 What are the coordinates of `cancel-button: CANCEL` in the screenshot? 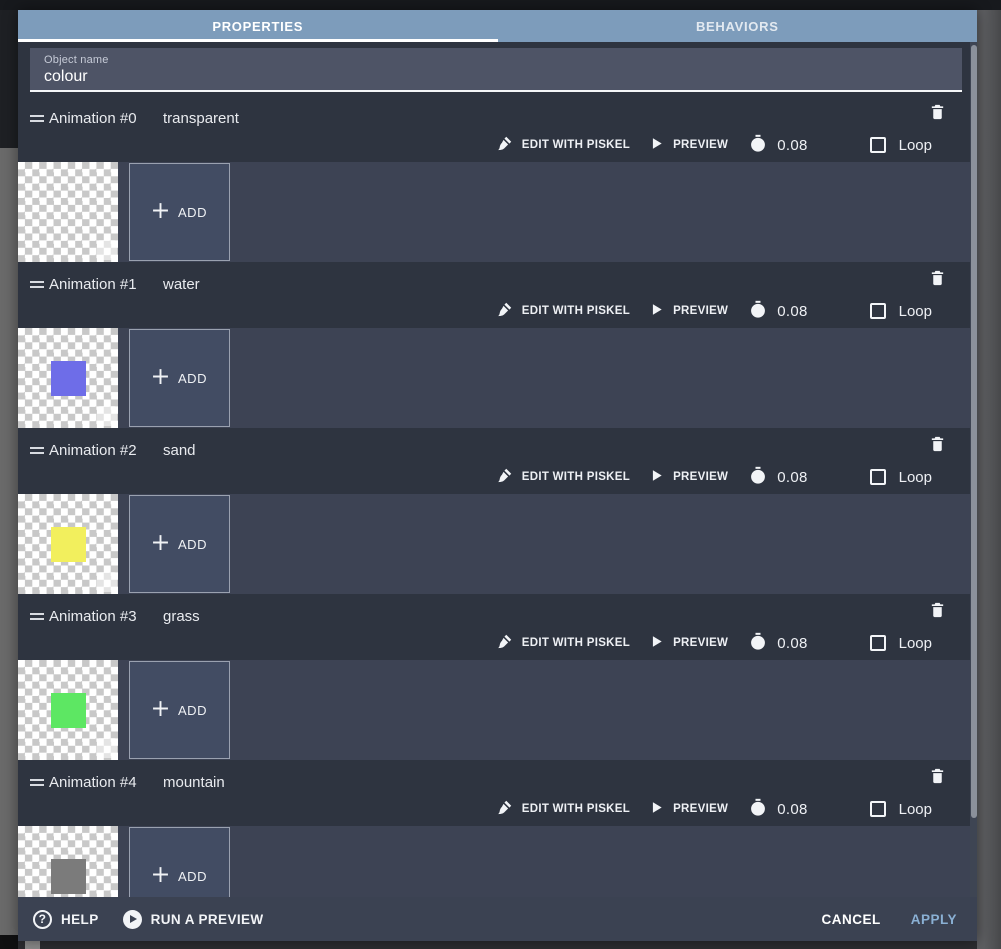 It's located at (850, 919).